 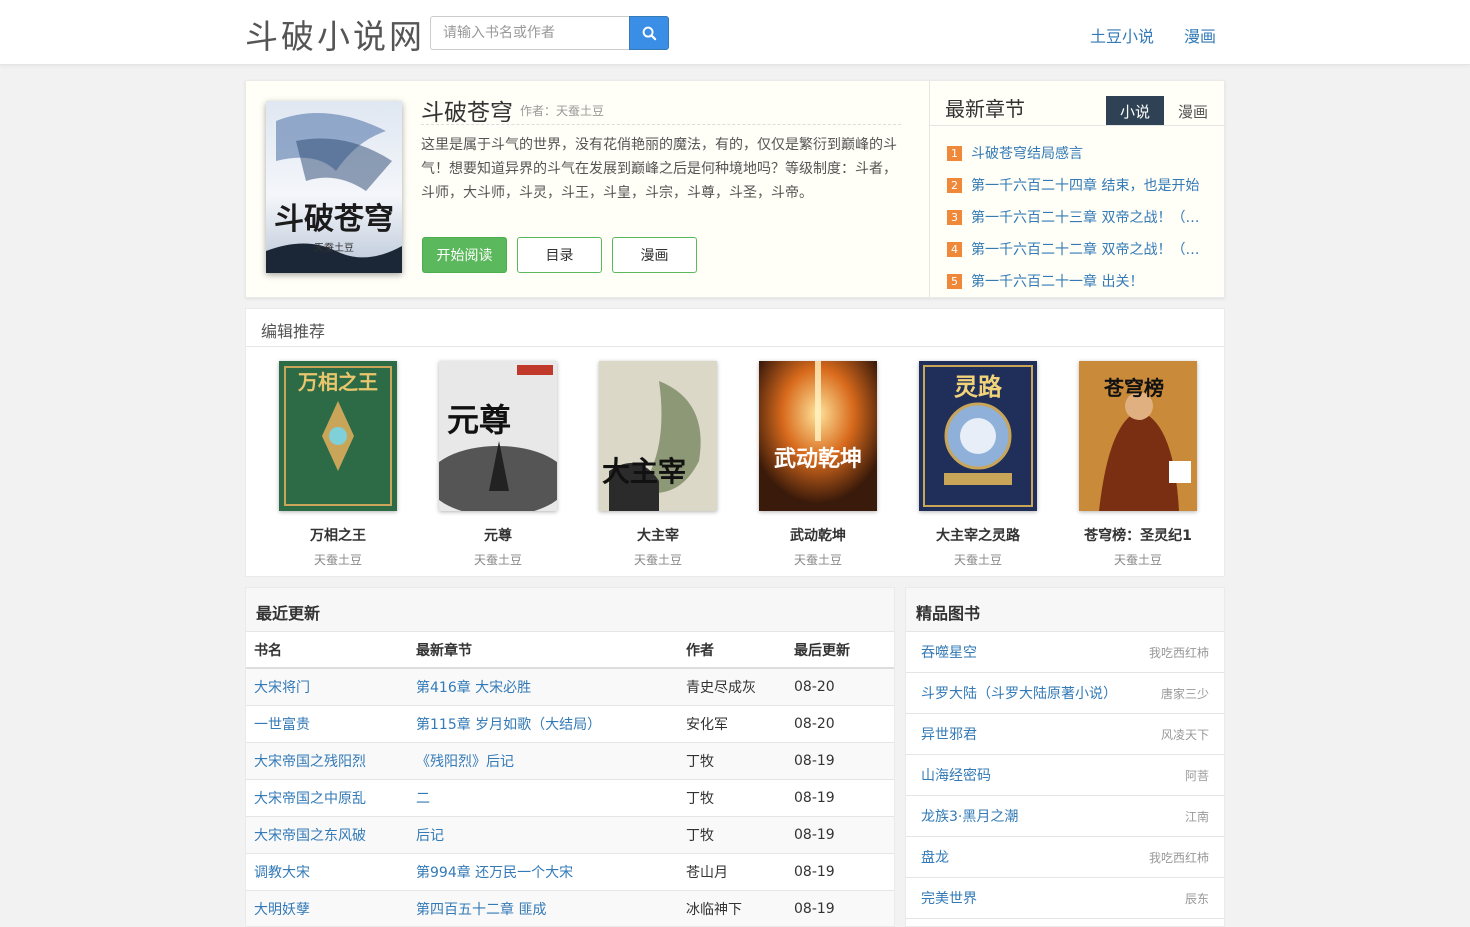 What do you see at coordinates (1178, 652) in the screenshot?
I see `featured-book-author: 我吃西红柿` at bounding box center [1178, 652].